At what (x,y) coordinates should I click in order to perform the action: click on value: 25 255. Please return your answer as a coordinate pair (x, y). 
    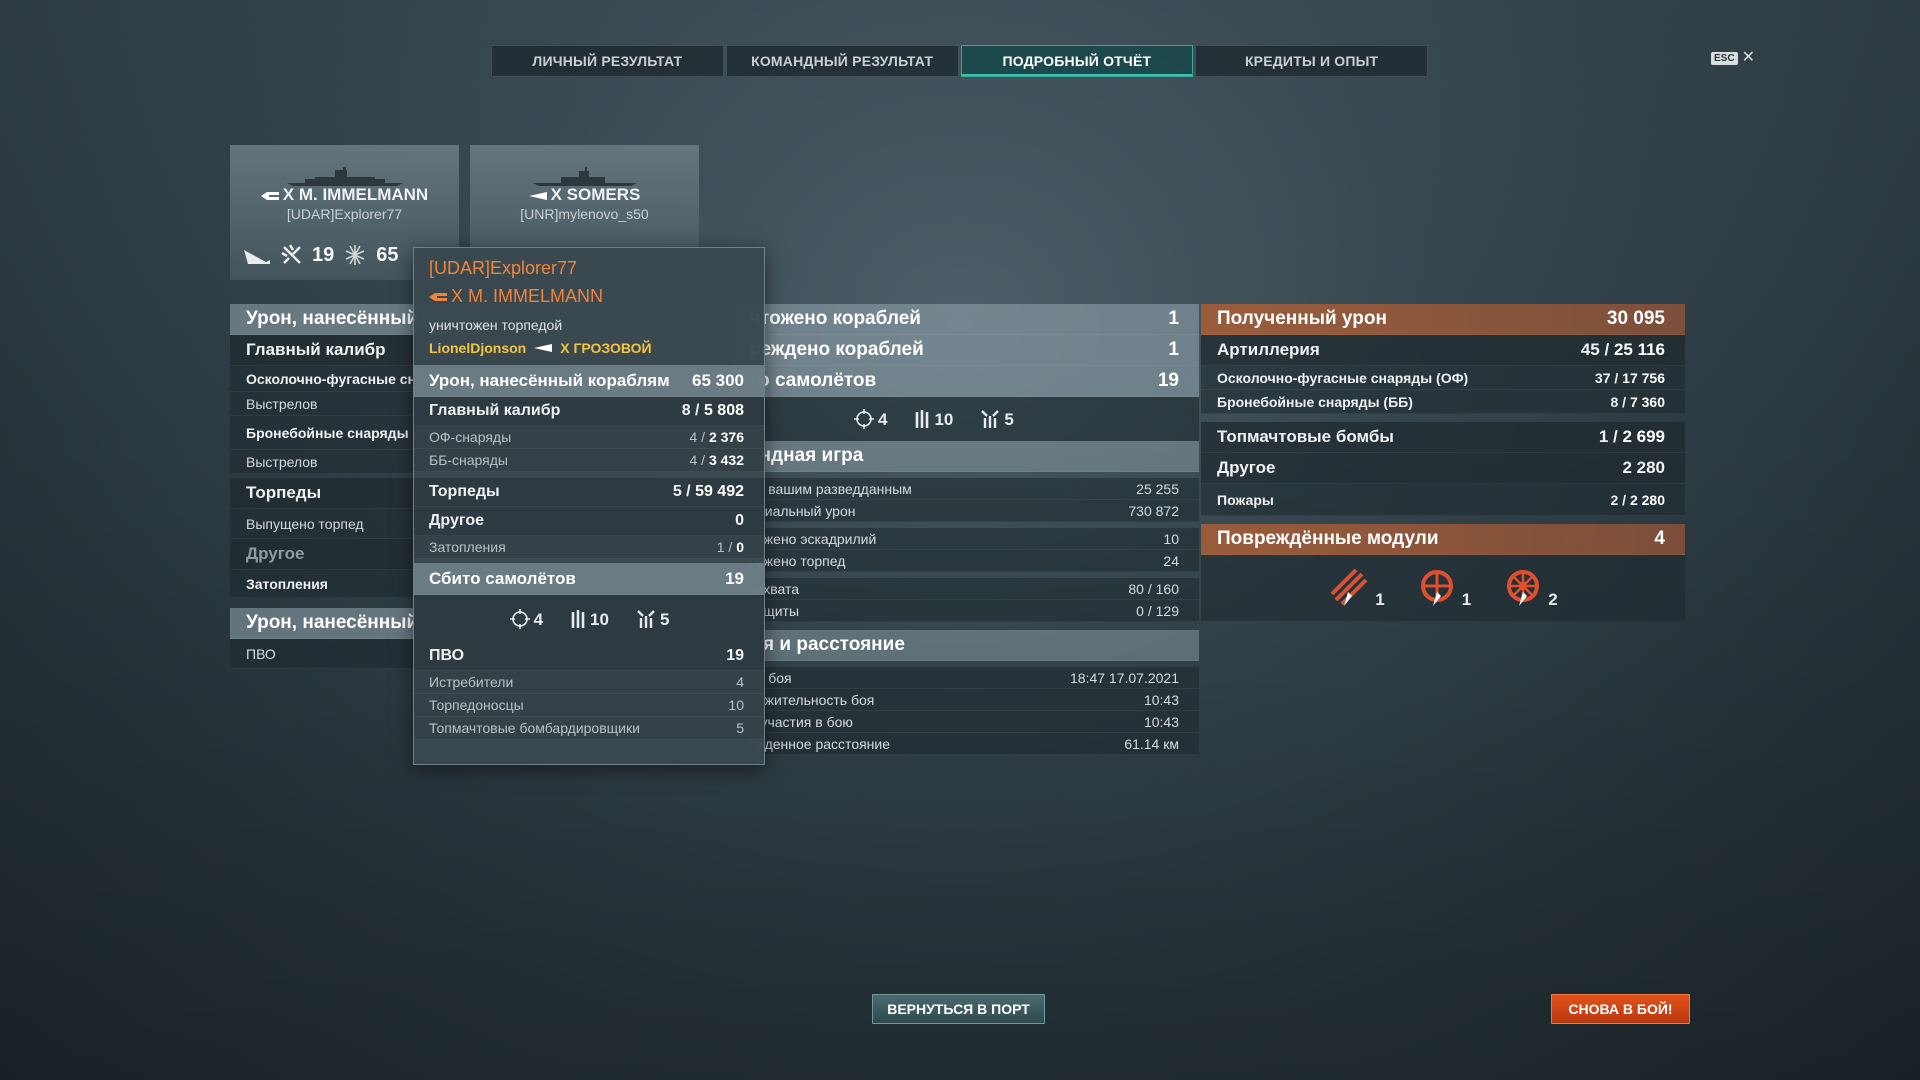
    Looking at the image, I should click on (1157, 488).